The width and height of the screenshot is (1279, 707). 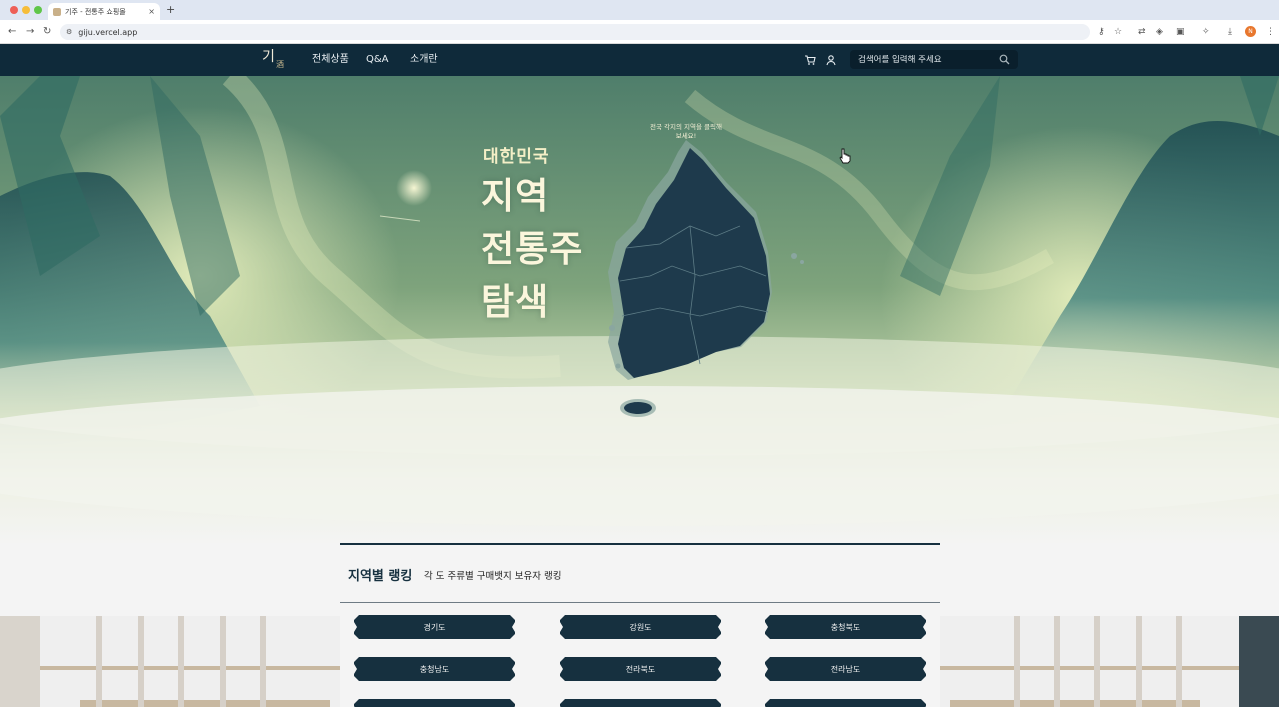 What do you see at coordinates (532, 249) in the screenshot?
I see `hero-title-line-2: 전통주` at bounding box center [532, 249].